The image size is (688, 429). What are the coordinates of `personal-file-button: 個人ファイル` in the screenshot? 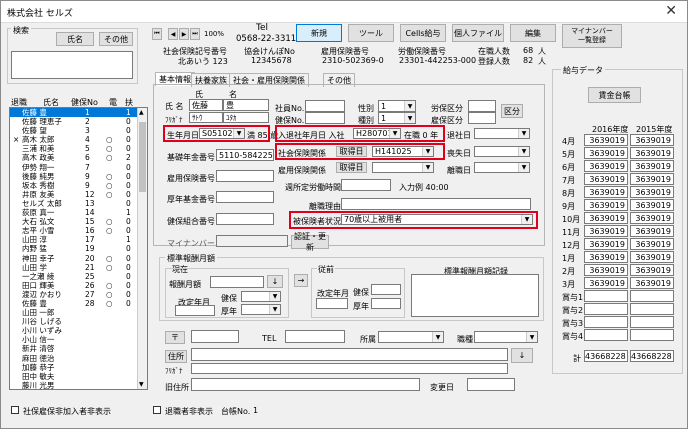 It's located at (478, 33).